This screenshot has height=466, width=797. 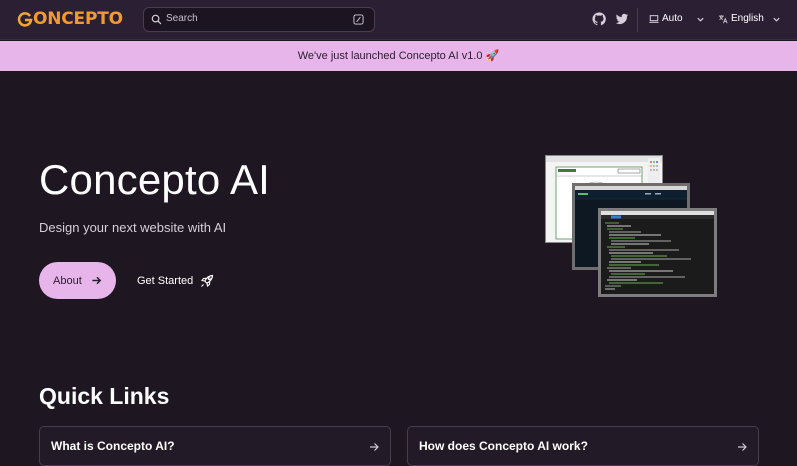 I want to click on logo: ONCEPTO, so click(x=70, y=19).